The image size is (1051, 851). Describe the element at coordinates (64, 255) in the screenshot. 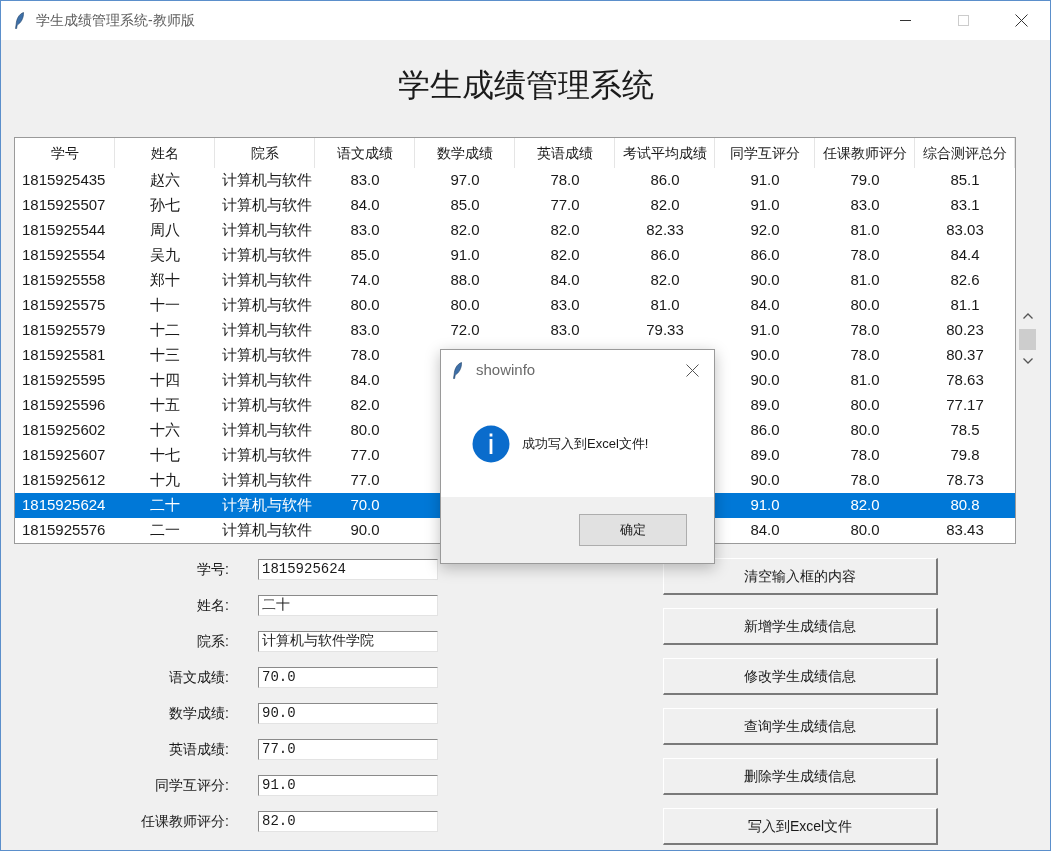

I see `table-cell-text: 1815925554` at that location.